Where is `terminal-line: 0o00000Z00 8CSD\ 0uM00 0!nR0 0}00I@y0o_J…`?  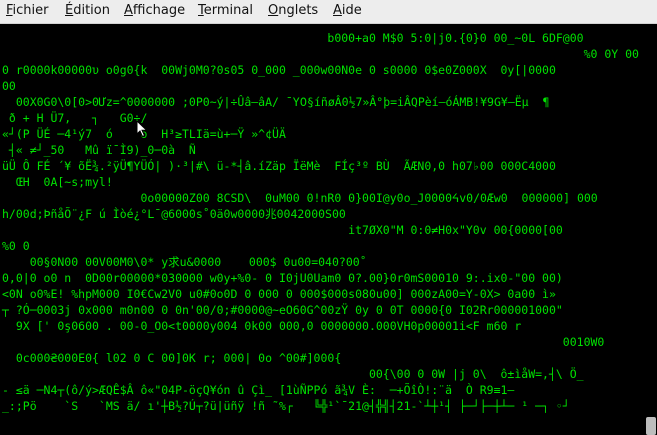 terminal-line: 0o00000Z00 8CSD\ 0uM00 0!nR0 0}00I@y0o_J… is located at coordinates (300, 198).